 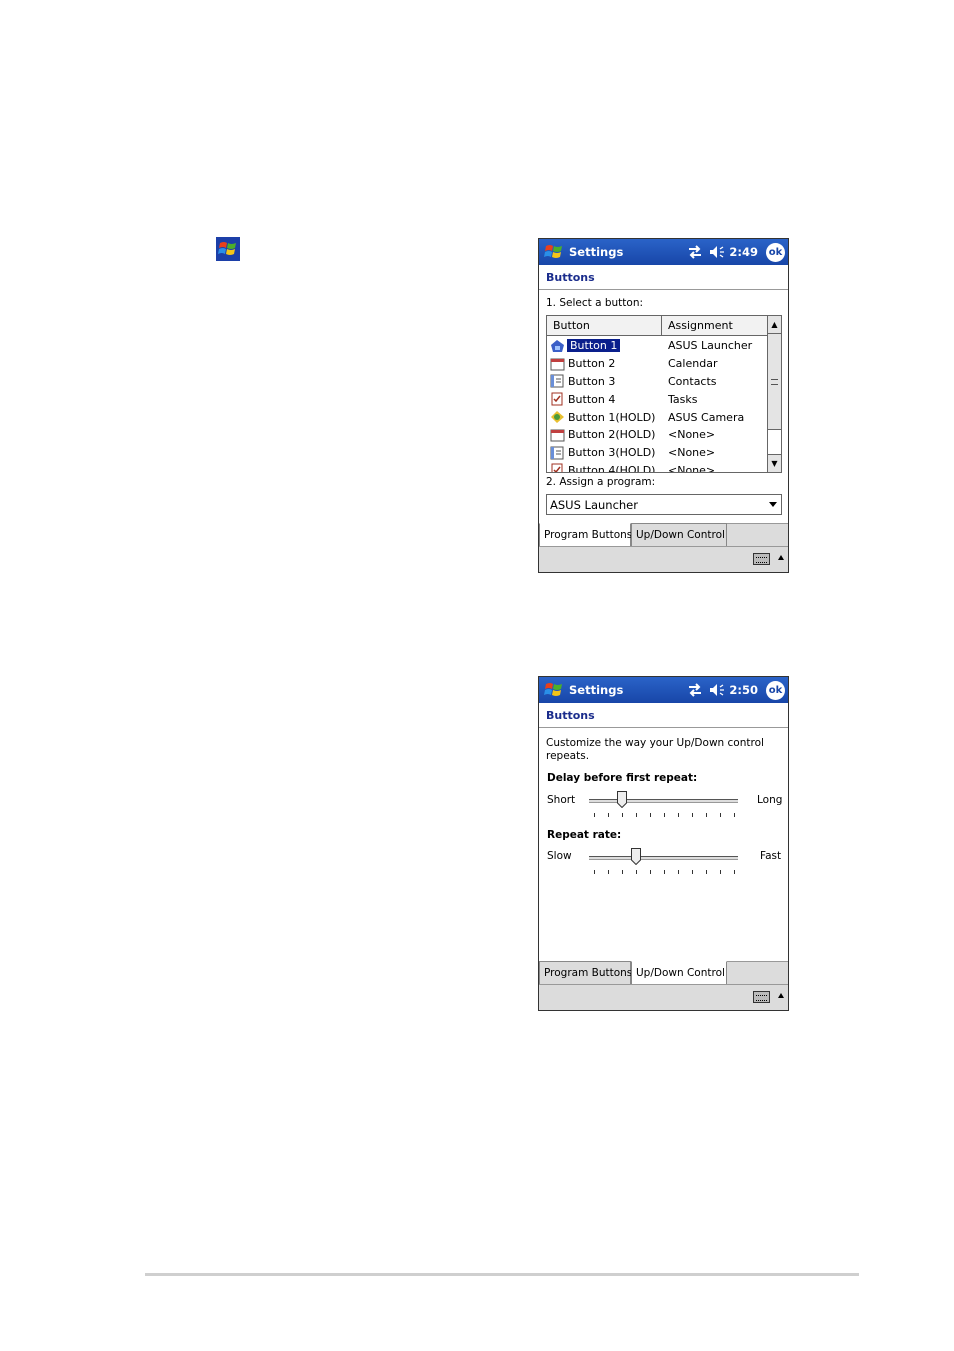 I want to click on button-assignment: ASUS Launcher, so click(x=710, y=346).